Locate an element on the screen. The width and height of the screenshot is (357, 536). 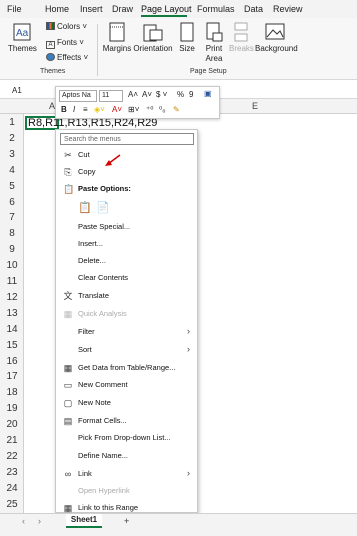
font-size-box: 11 is located at coordinates (111, 96).